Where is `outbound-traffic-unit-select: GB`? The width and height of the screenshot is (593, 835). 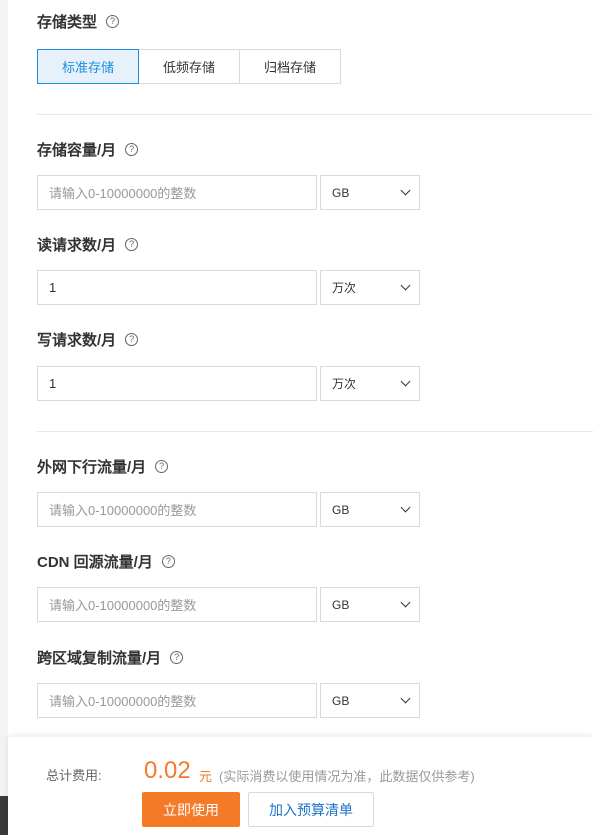
outbound-traffic-unit-select: GB is located at coordinates (370, 509).